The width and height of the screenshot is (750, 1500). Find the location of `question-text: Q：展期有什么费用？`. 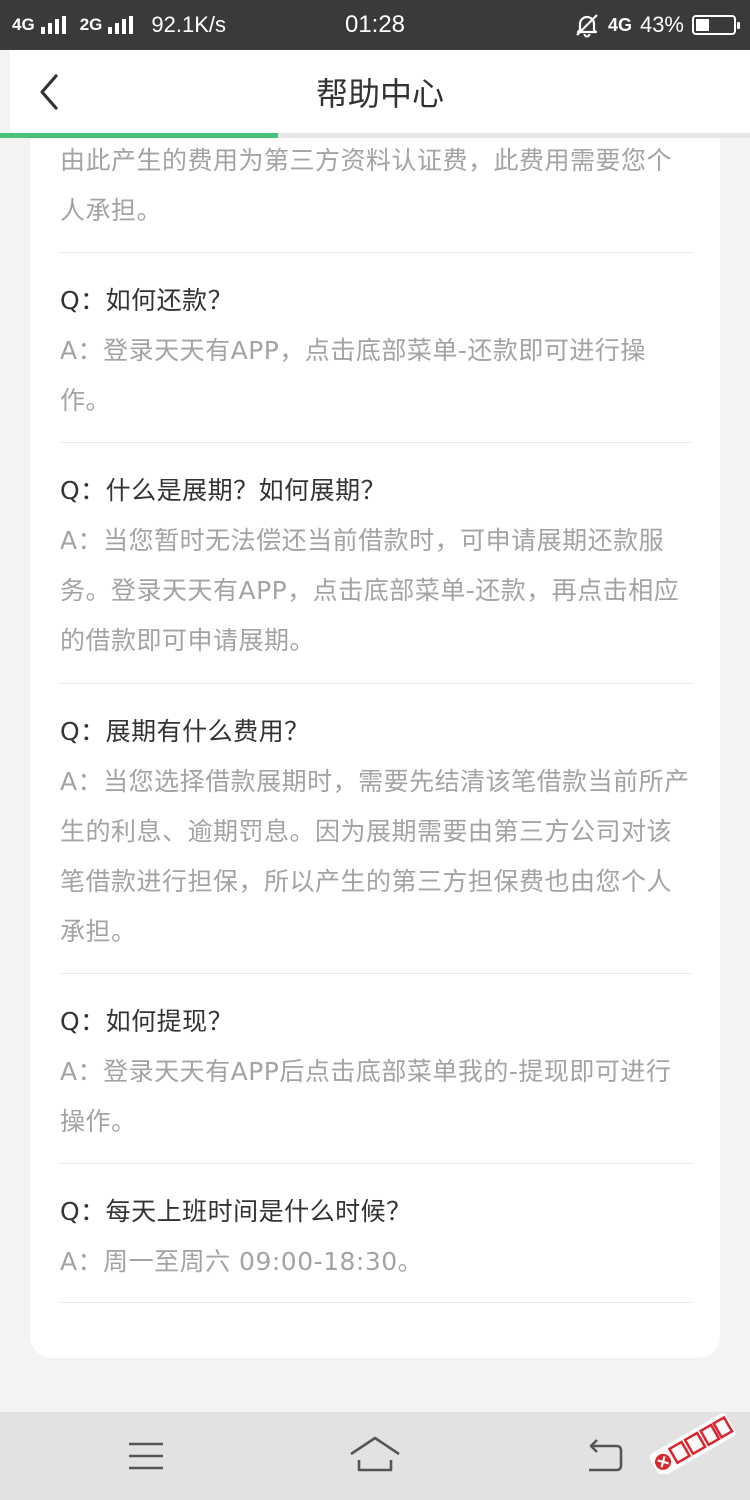

question-text: Q：展期有什么费用？ is located at coordinates (185, 731).